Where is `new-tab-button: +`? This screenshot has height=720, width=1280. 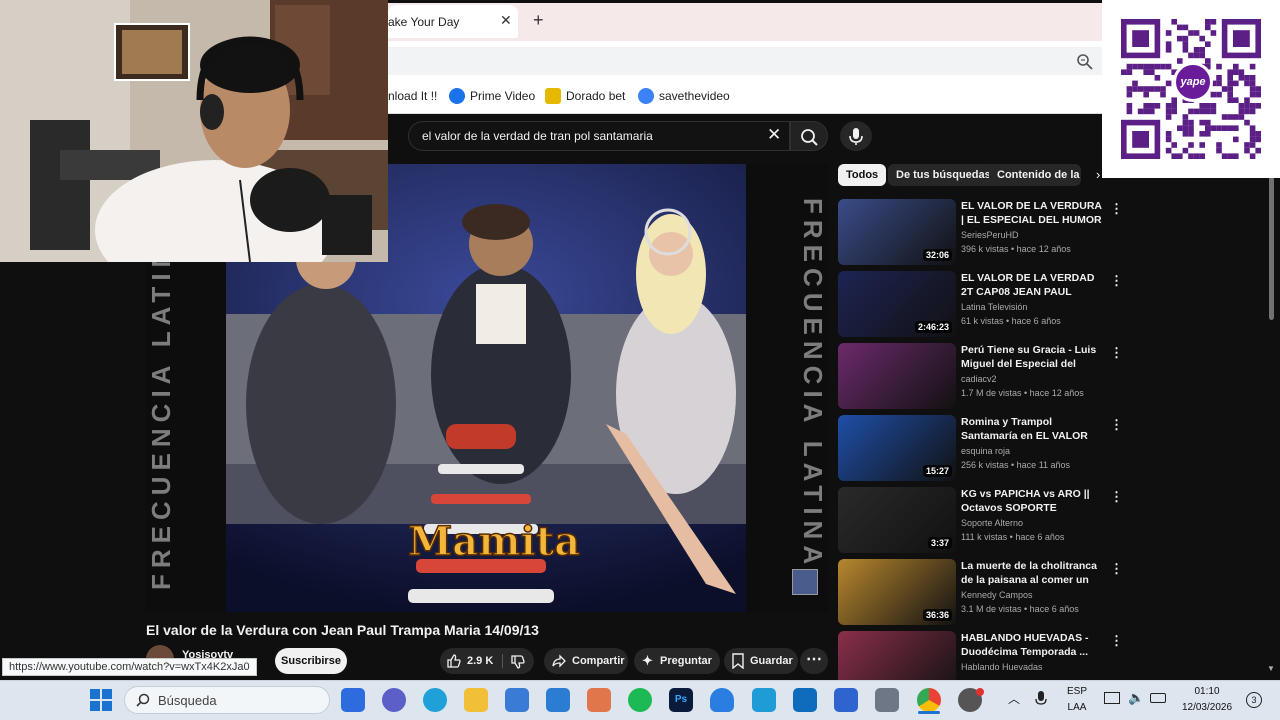
new-tab-button: + is located at coordinates (538, 20).